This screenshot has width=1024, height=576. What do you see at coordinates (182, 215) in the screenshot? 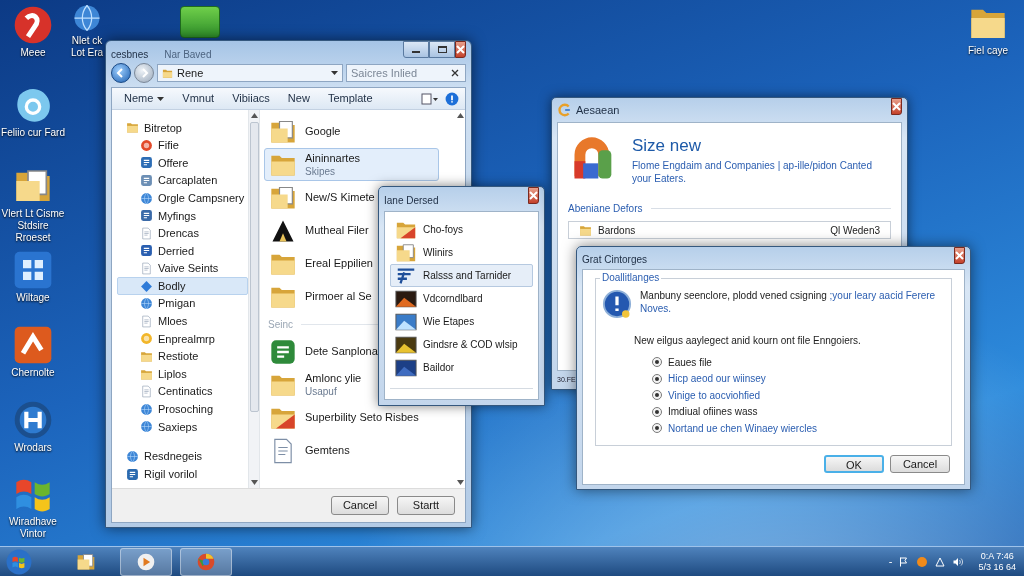
I see `nav-item: Myfings` at bounding box center [182, 215].